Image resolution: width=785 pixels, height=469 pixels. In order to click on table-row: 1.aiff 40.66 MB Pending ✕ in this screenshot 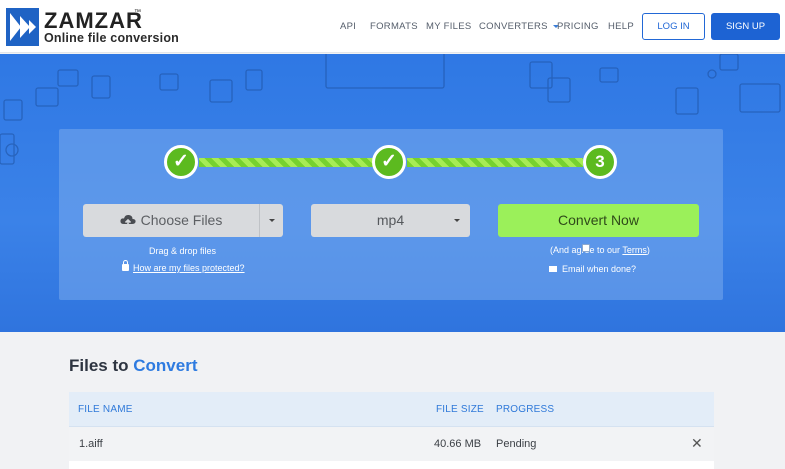, I will do `click(391, 444)`.